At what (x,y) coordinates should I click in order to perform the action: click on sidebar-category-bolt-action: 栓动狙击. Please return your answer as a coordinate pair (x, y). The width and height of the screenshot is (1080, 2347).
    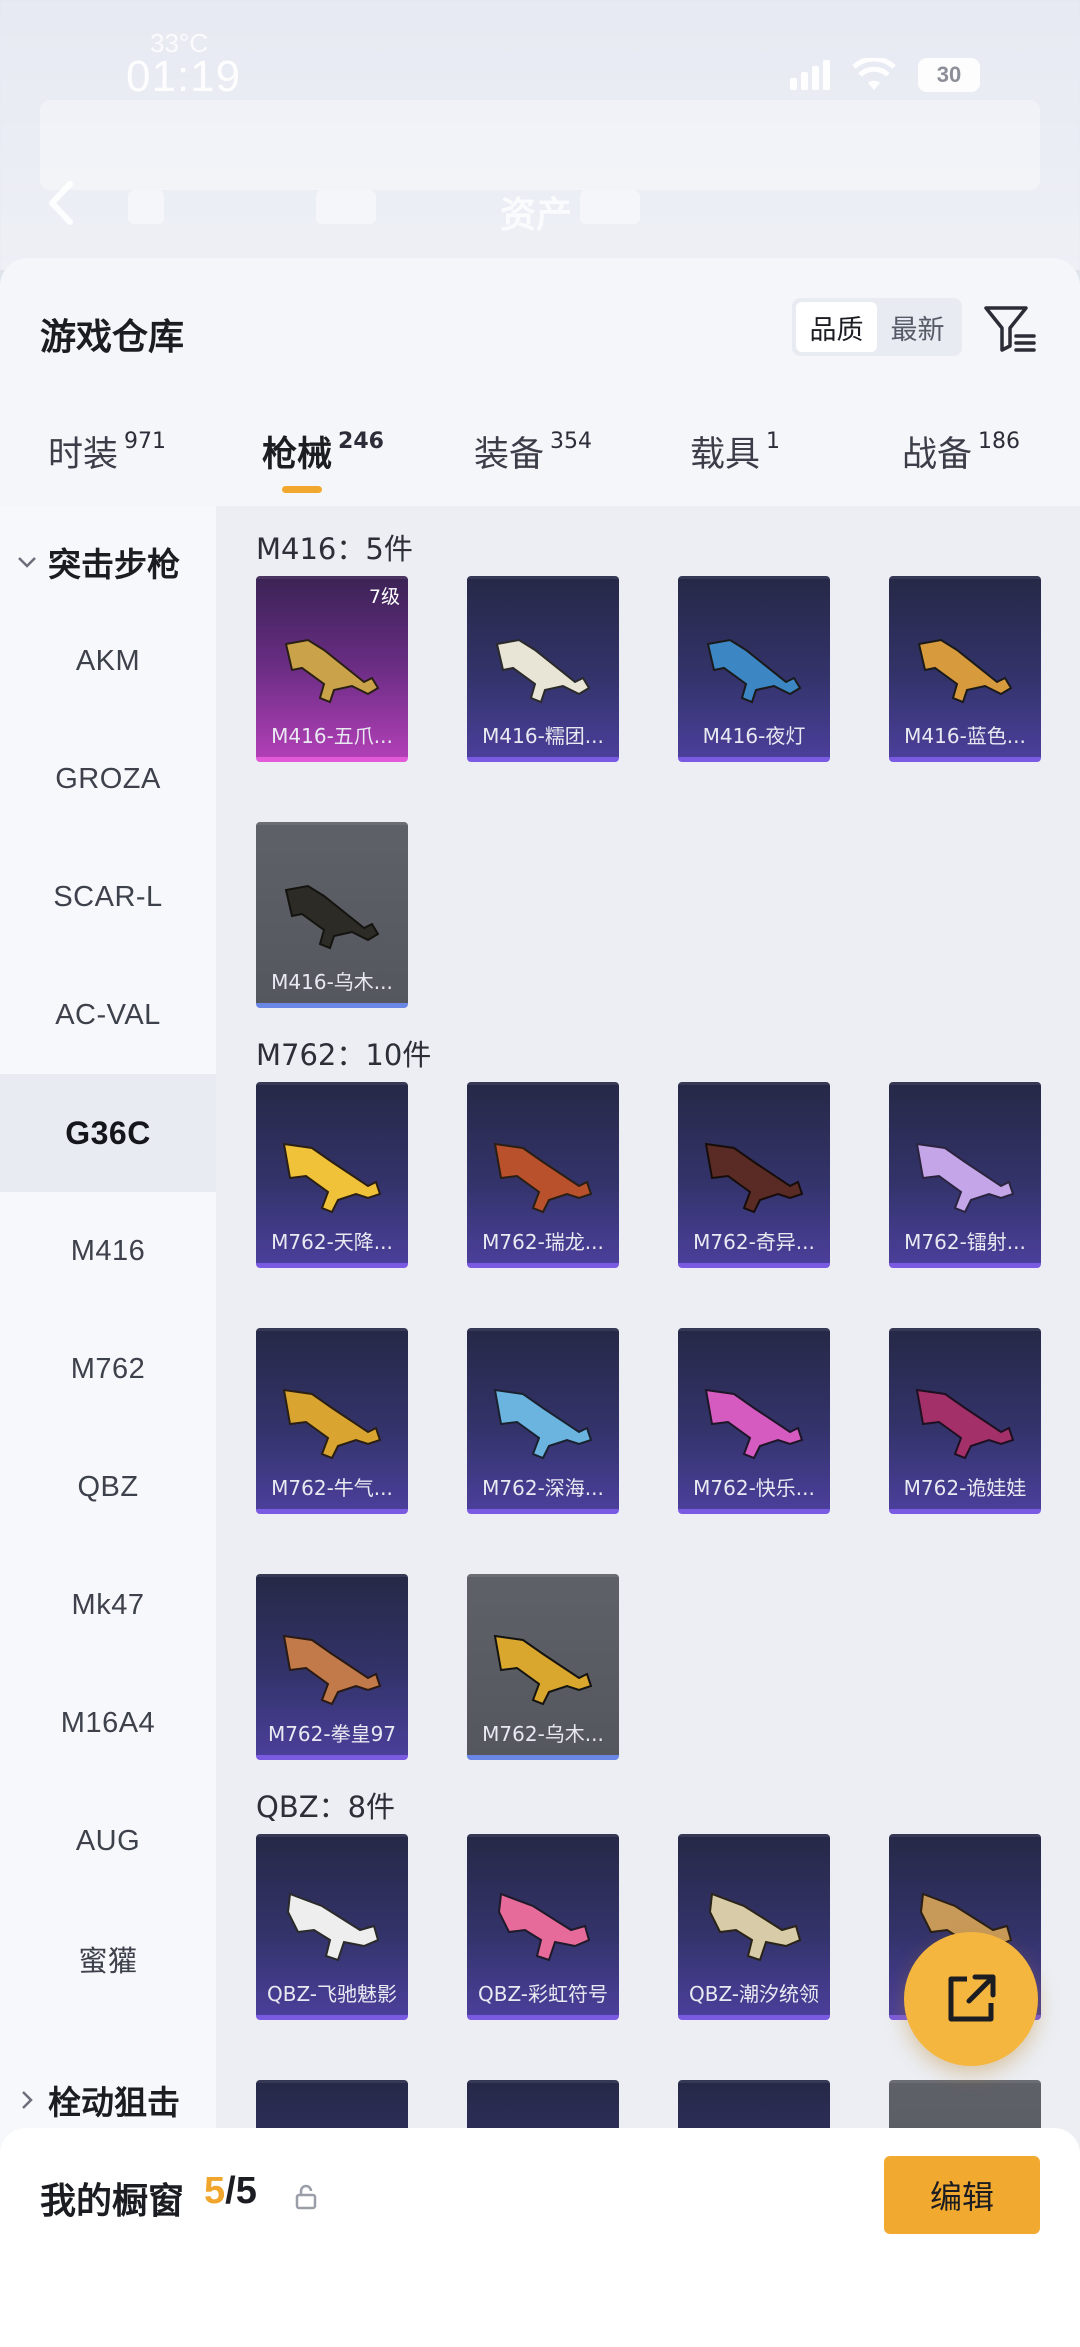
    Looking at the image, I should click on (98, 2100).